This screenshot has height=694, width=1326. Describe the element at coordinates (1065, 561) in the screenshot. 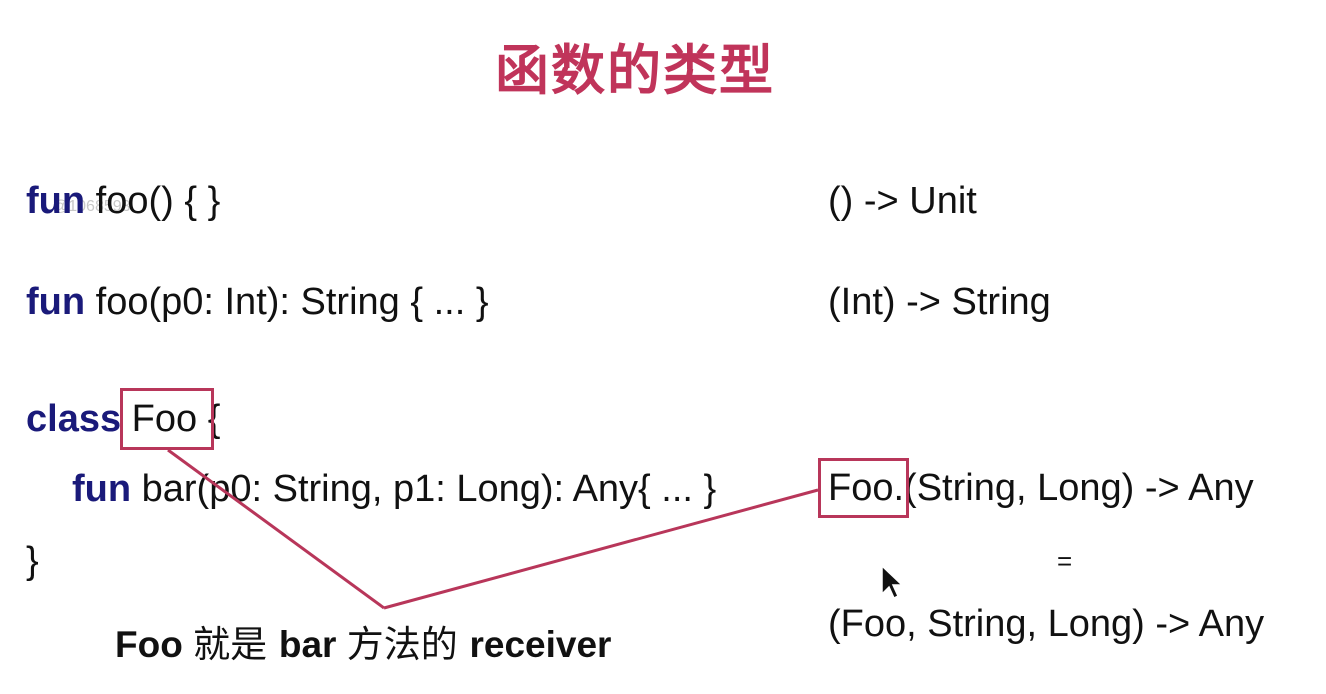

I see `equals-sign: =` at that location.